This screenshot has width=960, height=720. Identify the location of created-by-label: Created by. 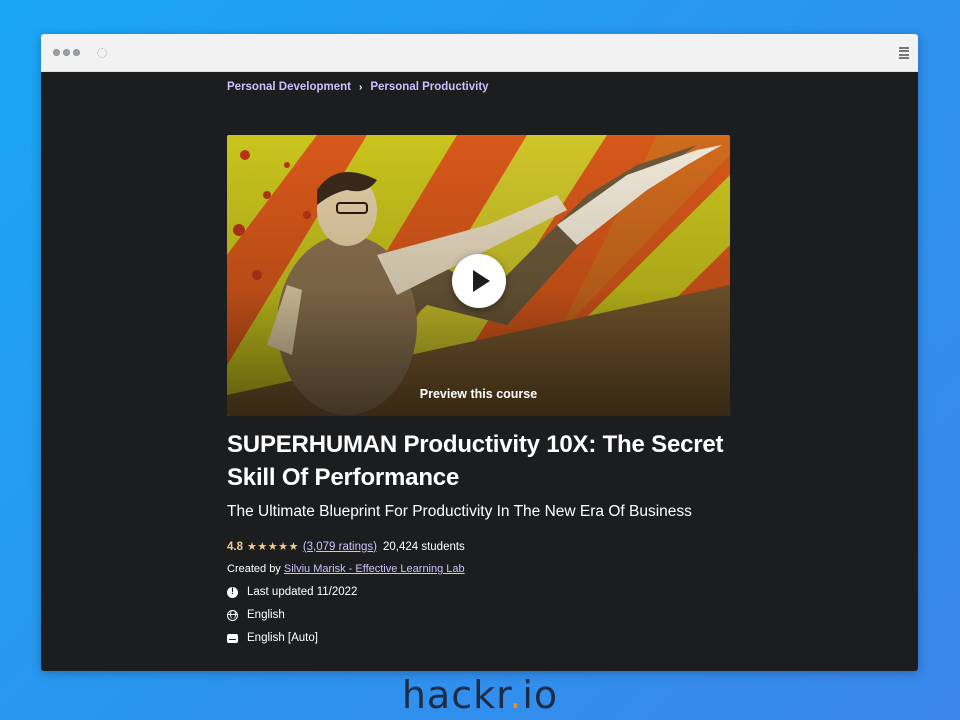
(254, 569).